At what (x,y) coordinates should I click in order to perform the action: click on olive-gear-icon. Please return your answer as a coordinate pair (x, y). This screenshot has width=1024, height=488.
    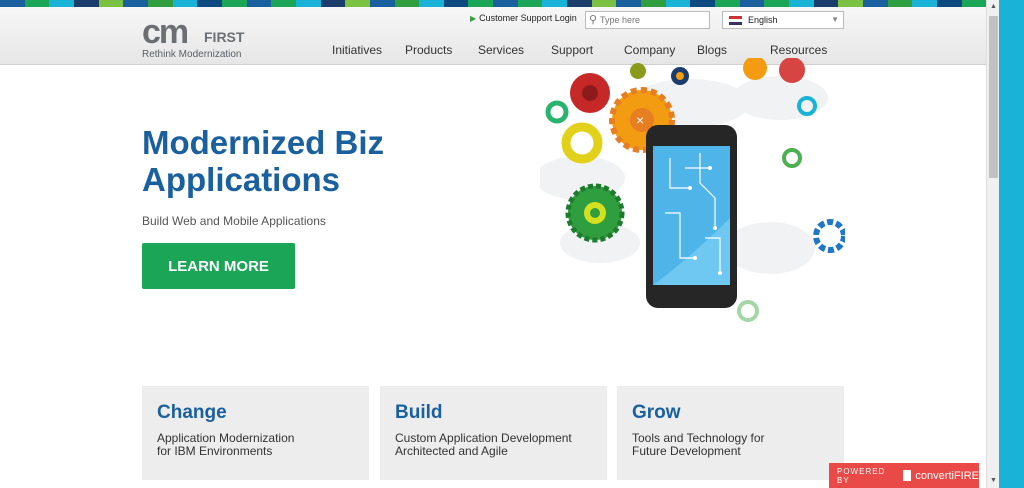
    Looking at the image, I should click on (638, 71).